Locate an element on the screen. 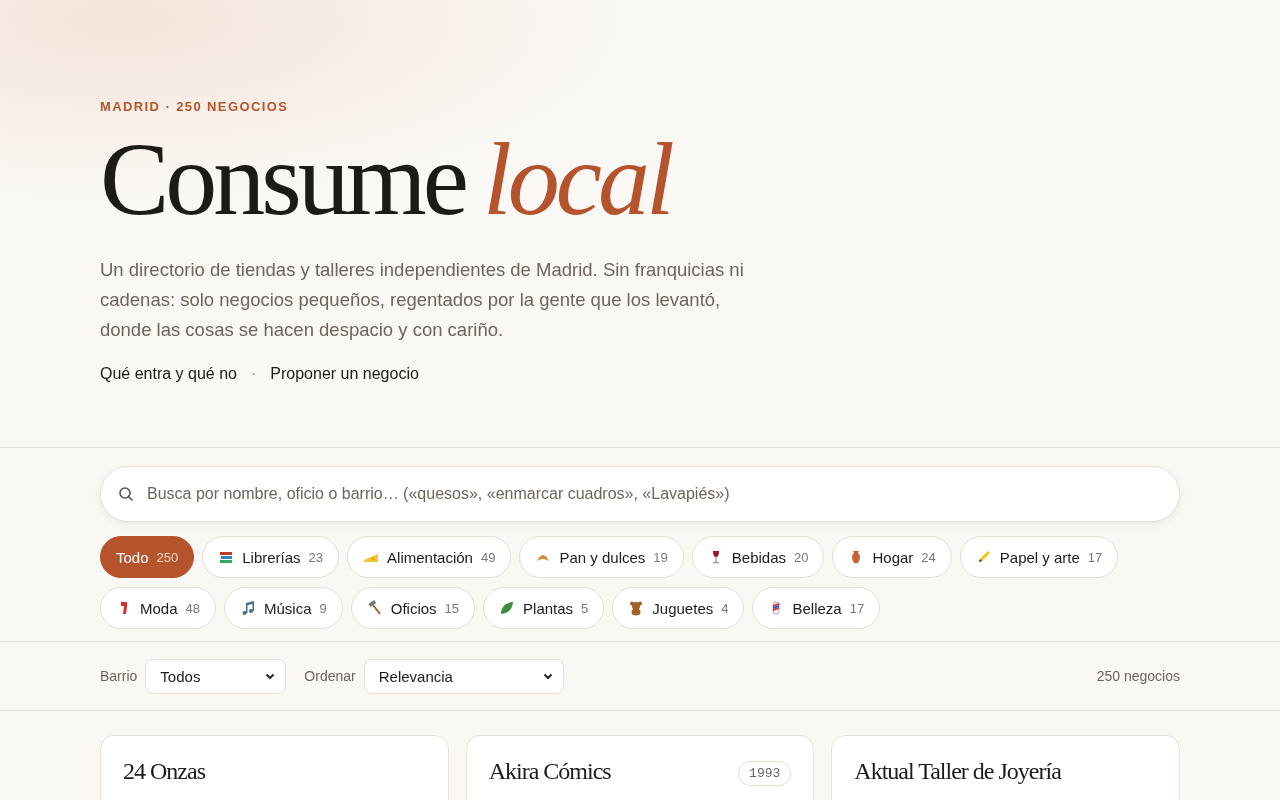 This screenshot has height=800, width=1280. filter-label: Barrio is located at coordinates (119, 676).